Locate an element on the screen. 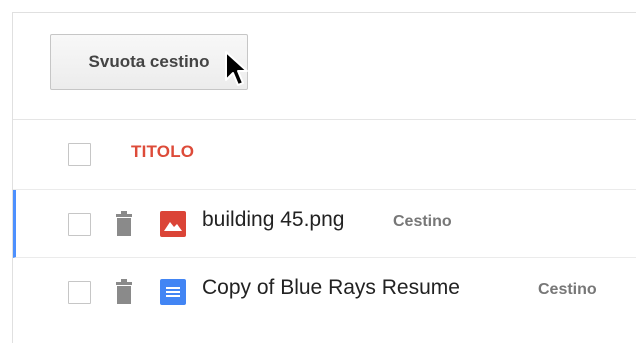 The height and width of the screenshot is (343, 636). image-file-icon is located at coordinates (173, 224).